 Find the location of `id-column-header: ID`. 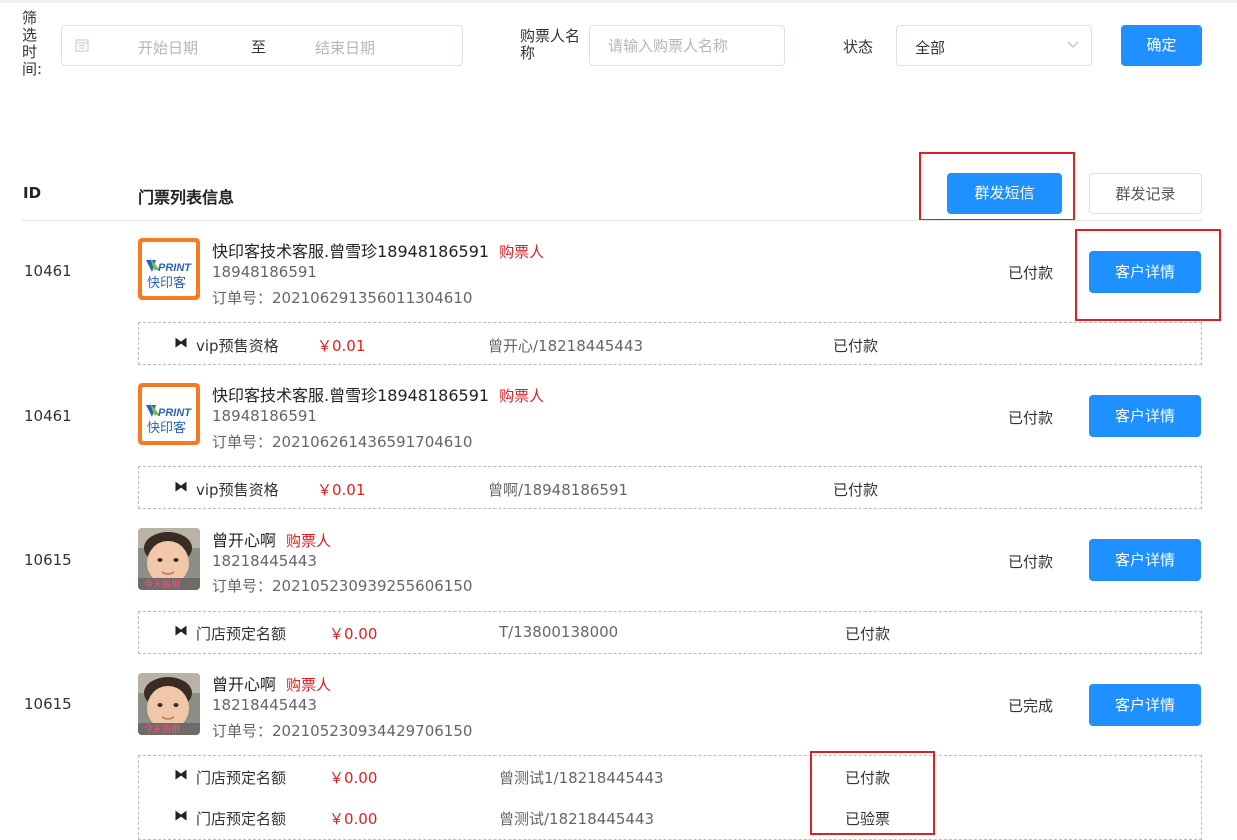

id-column-header: ID is located at coordinates (32, 193).